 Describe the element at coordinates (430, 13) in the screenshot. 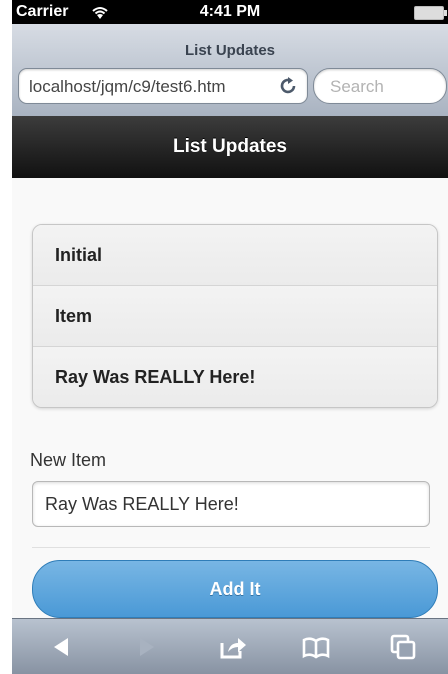

I see `battery-icon` at that location.